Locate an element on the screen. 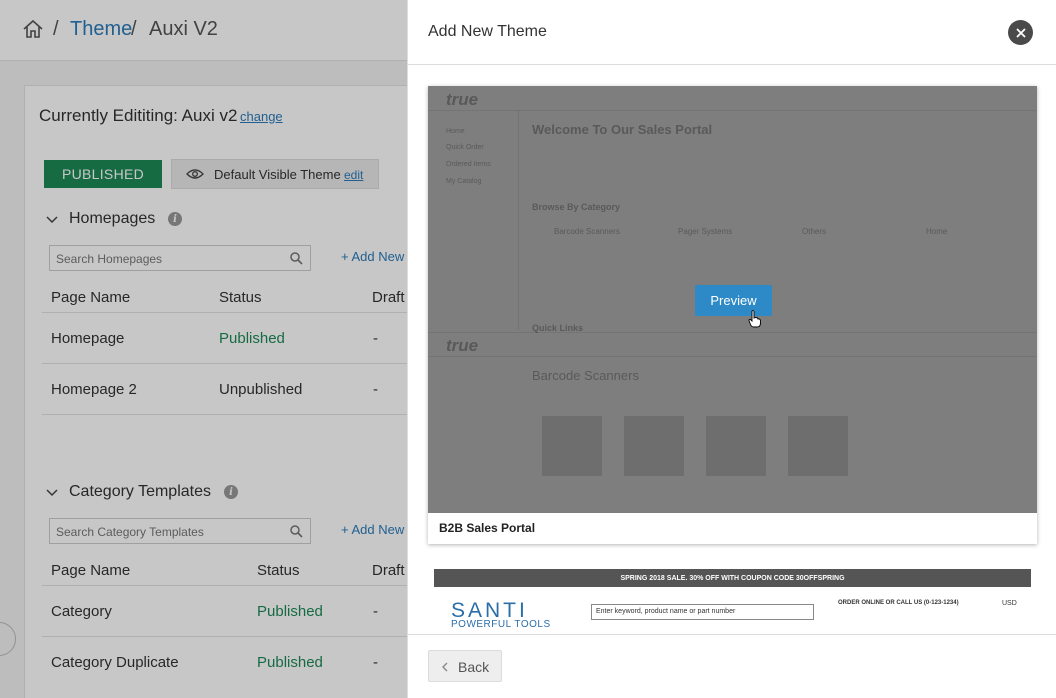  thumb-currency: USD is located at coordinates (1009, 603).